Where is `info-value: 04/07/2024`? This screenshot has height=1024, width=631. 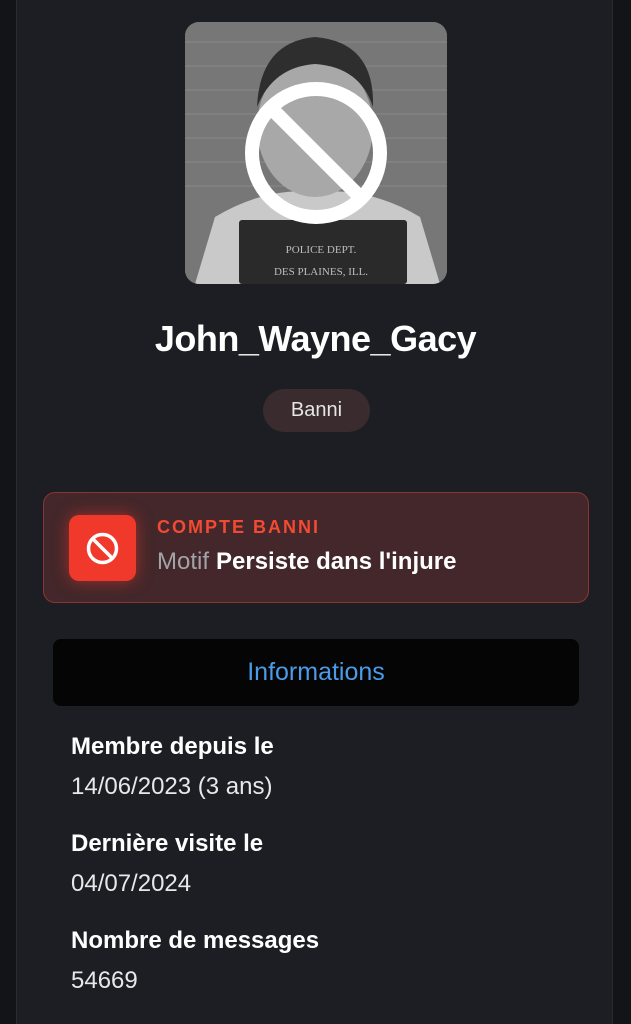 info-value: 04/07/2024 is located at coordinates (131, 883).